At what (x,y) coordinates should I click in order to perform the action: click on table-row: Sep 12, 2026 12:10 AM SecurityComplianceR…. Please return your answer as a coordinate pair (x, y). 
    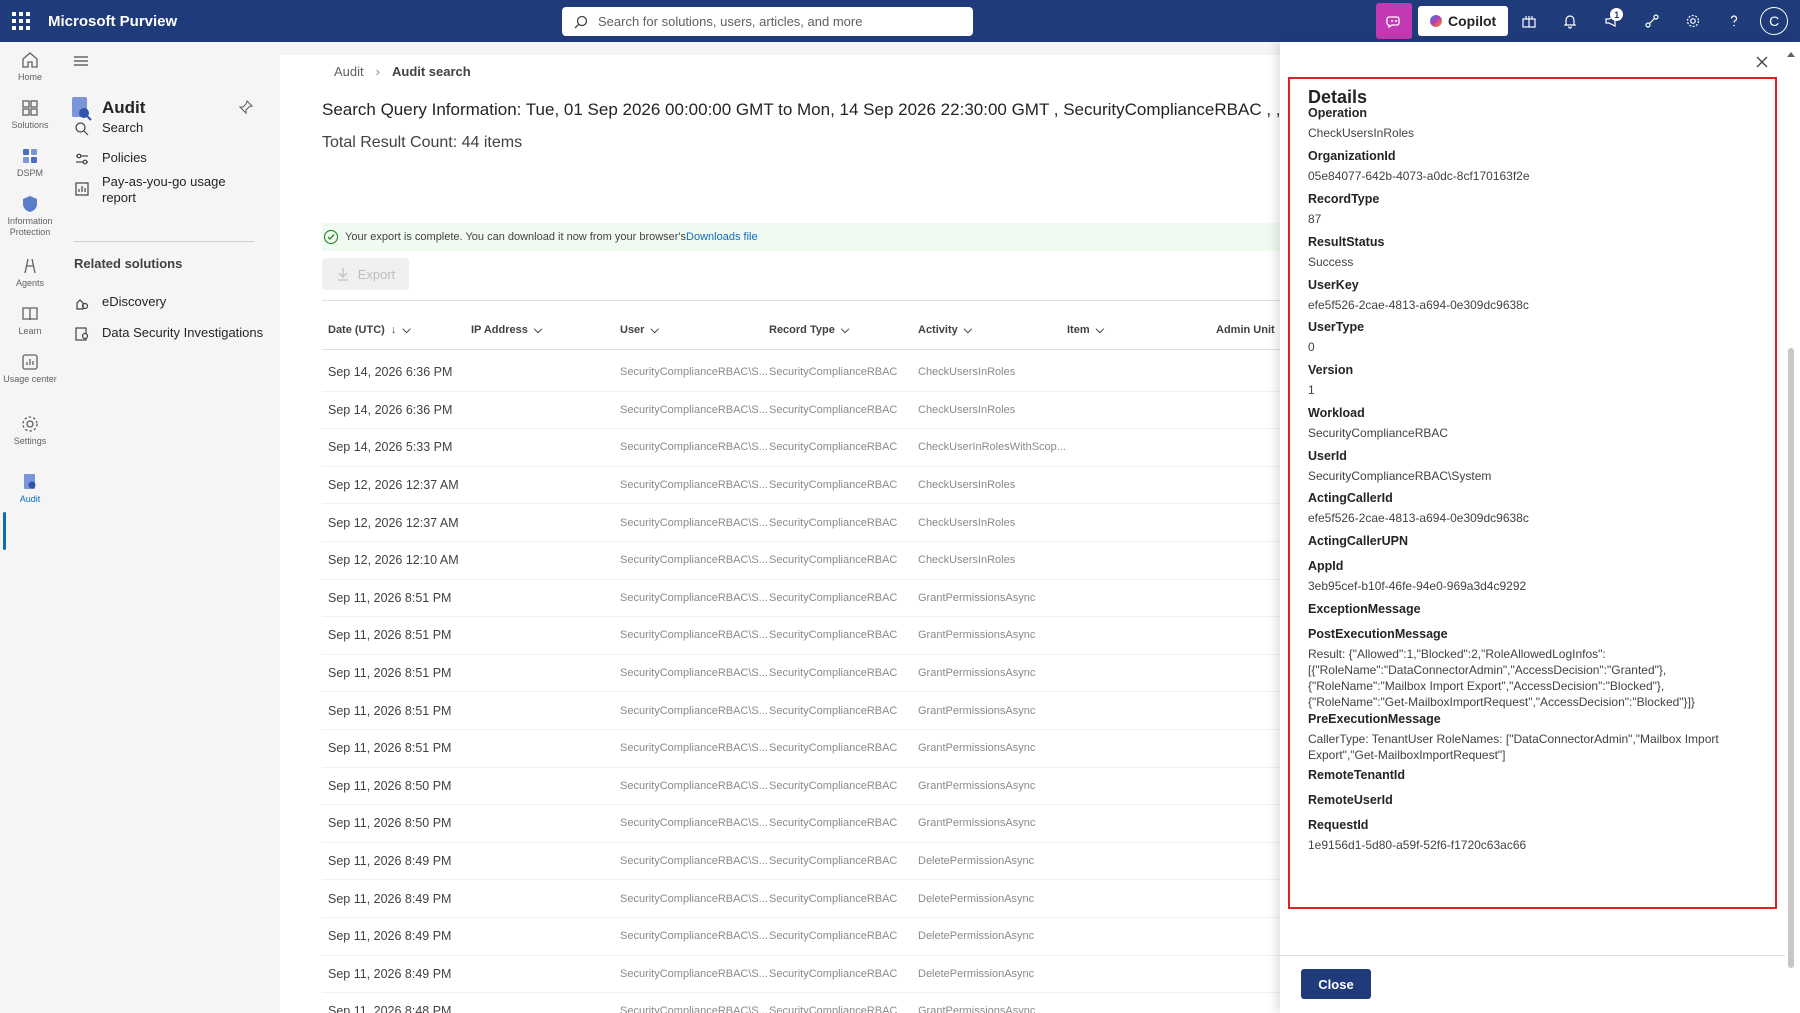
    Looking at the image, I should click on (801, 561).